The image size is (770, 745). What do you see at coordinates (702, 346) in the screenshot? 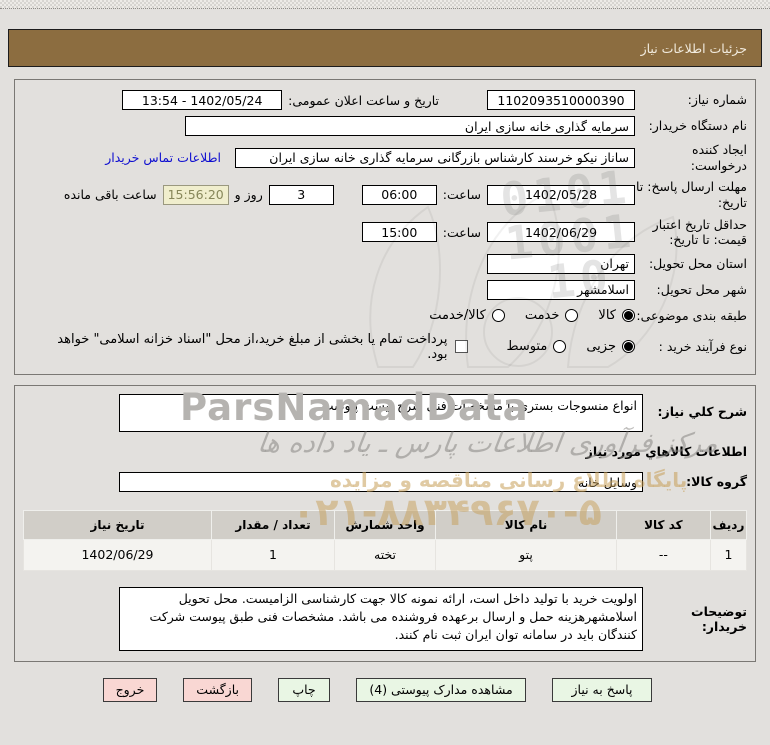
I see `purchase-process-label: نوع فرآیند خرید :` at bounding box center [702, 346].